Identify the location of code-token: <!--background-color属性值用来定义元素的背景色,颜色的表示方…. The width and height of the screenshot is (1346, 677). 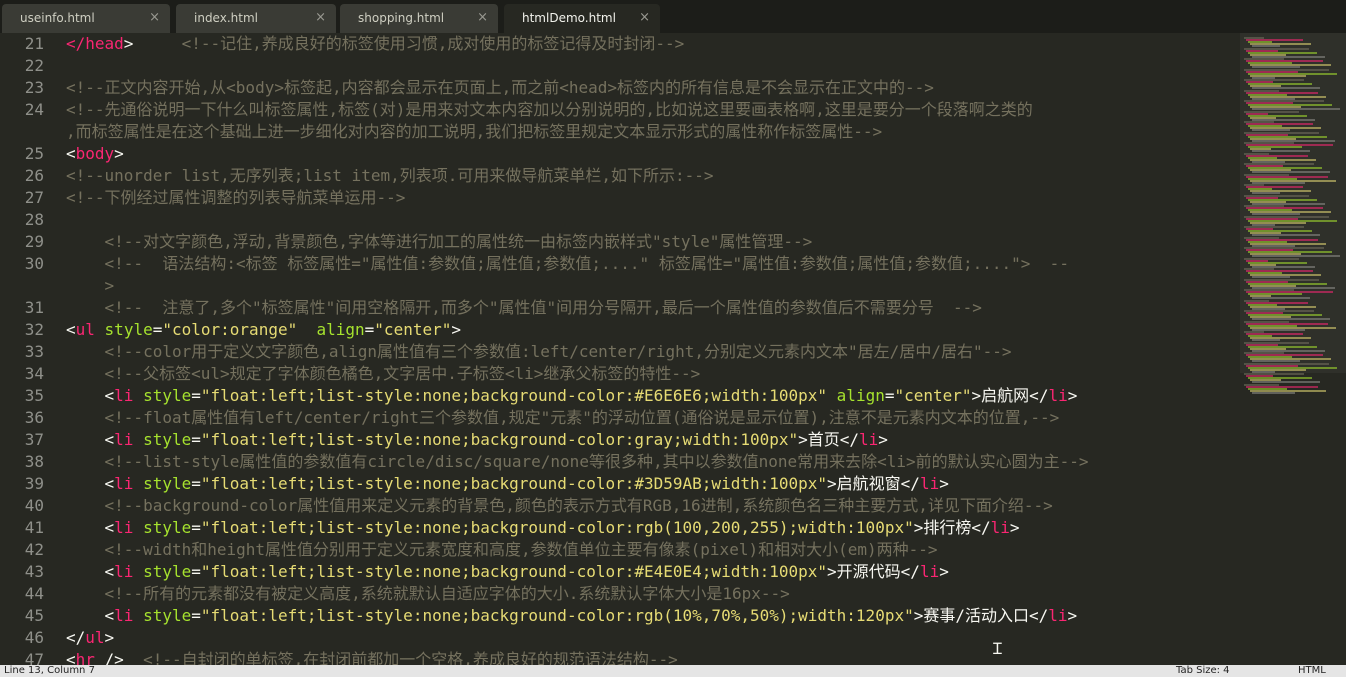
(578, 505).